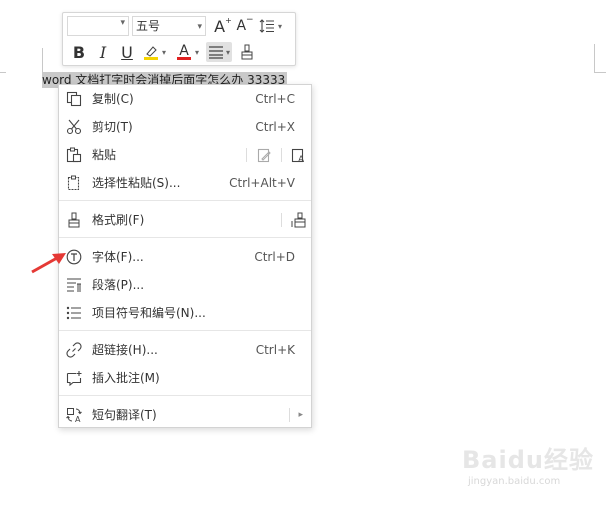 This screenshot has width=606, height=508. What do you see at coordinates (220, 26) in the screenshot?
I see `grow-font-label: A` at bounding box center [220, 26].